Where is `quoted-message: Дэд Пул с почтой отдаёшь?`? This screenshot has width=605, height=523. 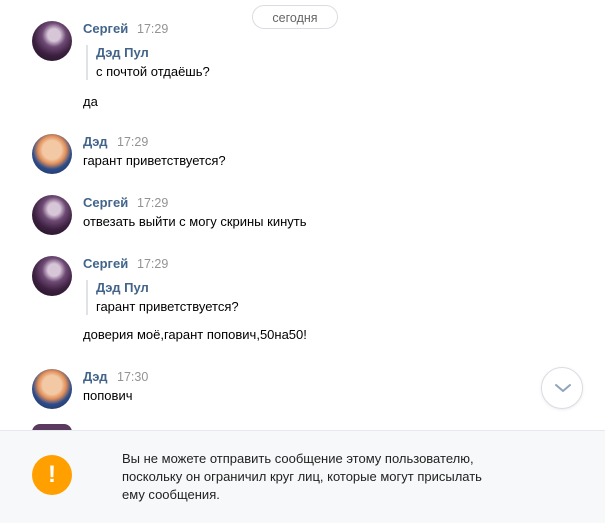
quoted-message: Дэд Пул с почтой отдаёшь? is located at coordinates (148, 62).